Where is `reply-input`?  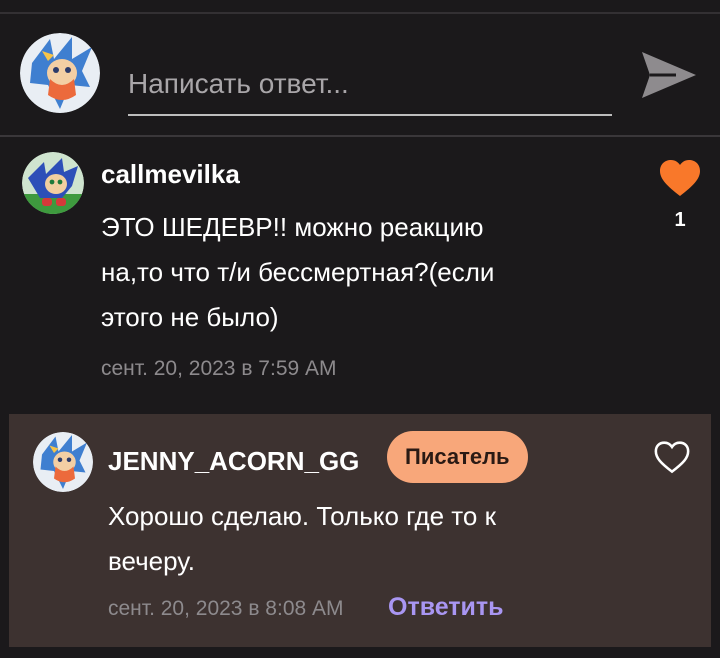 reply-input is located at coordinates (370, 85).